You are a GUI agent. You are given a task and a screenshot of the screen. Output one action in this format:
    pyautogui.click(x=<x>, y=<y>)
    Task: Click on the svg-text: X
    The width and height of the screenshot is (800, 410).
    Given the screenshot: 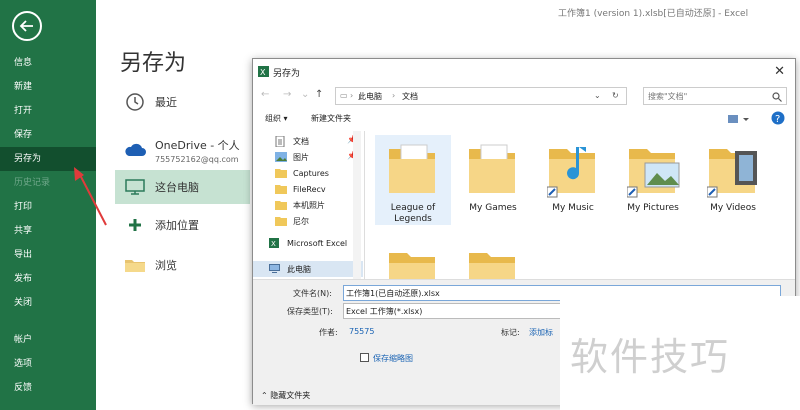 What is the action you would take?
    pyautogui.click(x=263, y=72)
    